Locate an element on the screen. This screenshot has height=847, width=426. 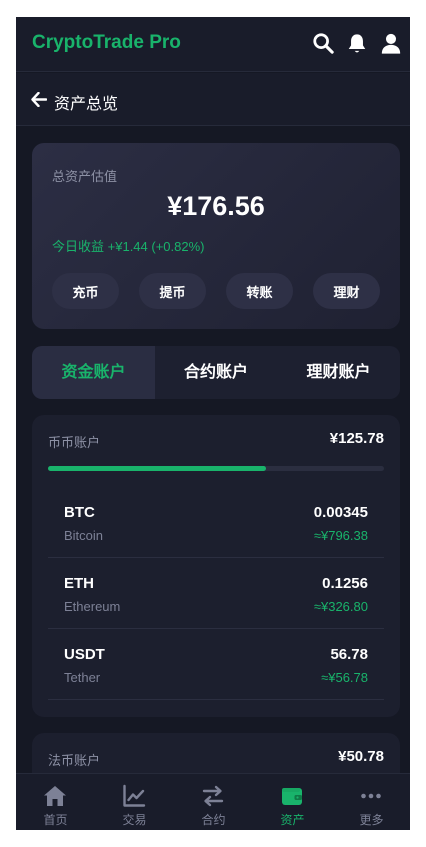
coin-value: ≈¥326.80 is located at coordinates (340, 606).